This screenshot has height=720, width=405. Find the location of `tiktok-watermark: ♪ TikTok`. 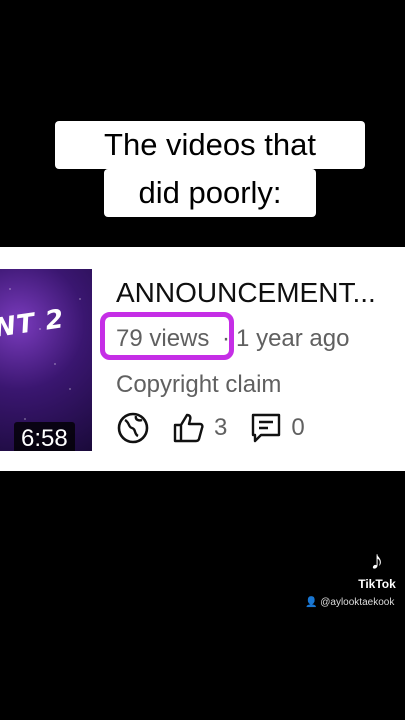

tiktok-watermark: ♪ TikTok is located at coordinates (377, 568).